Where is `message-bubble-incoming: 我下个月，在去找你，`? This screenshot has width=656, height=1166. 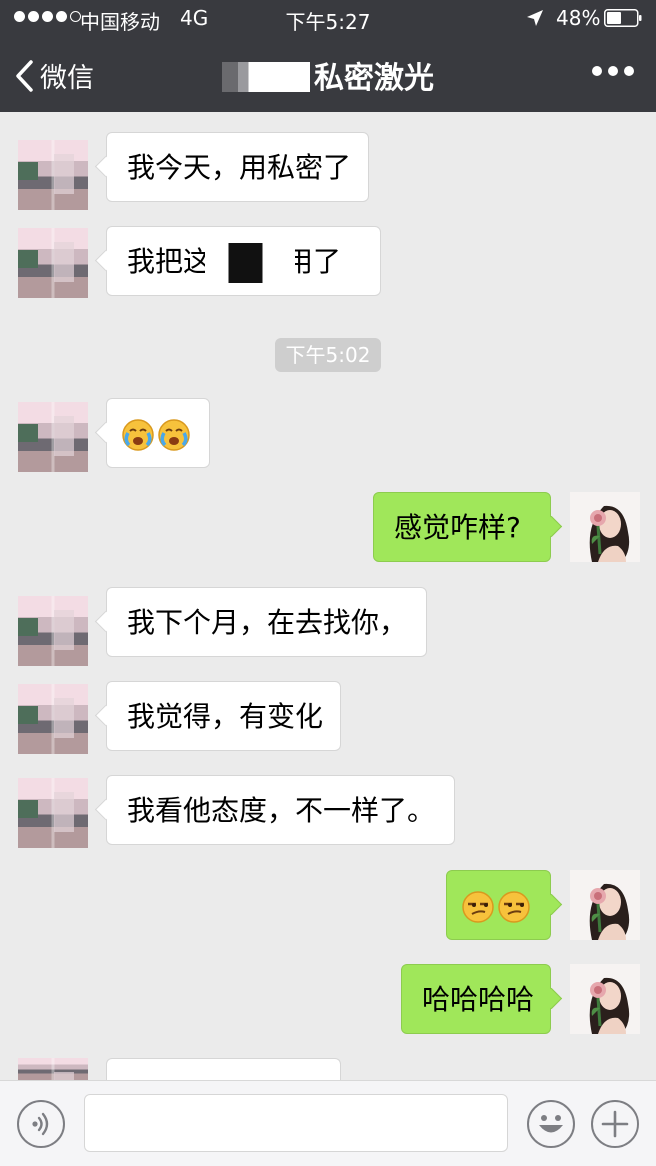
message-bubble-incoming: 我下个月，在去找你， is located at coordinates (266, 622).